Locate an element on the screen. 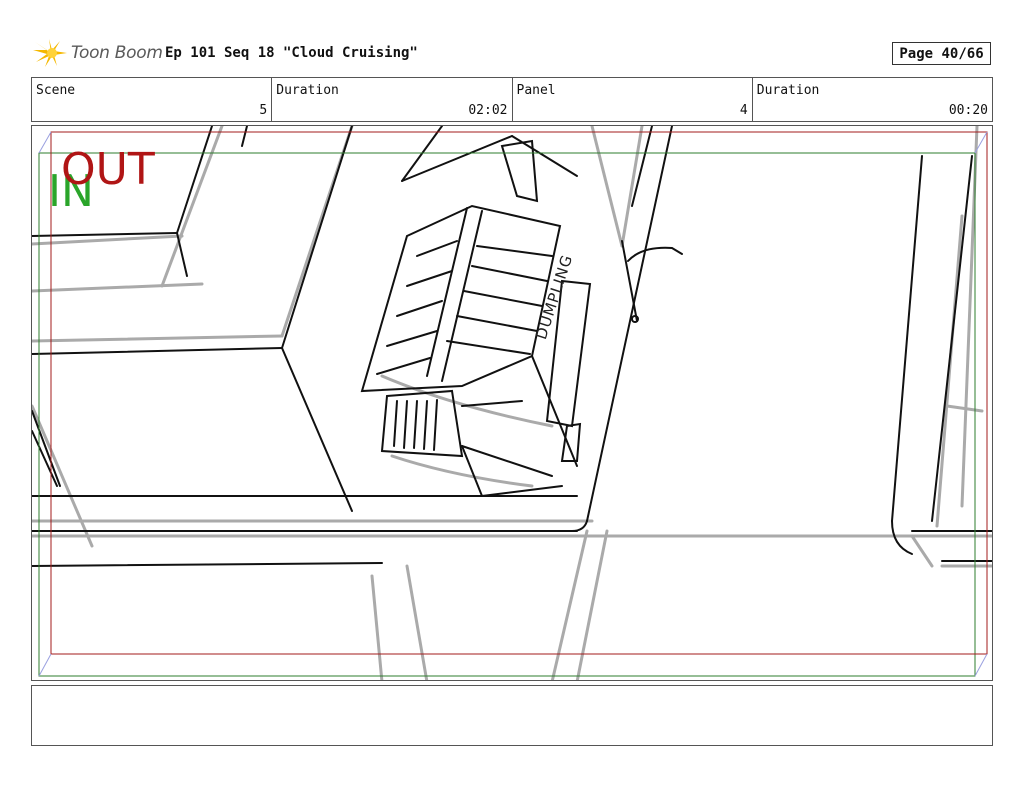 This screenshot has width=1024, height=793. panel-duration-cell: Duration 00:20 is located at coordinates (872, 99).